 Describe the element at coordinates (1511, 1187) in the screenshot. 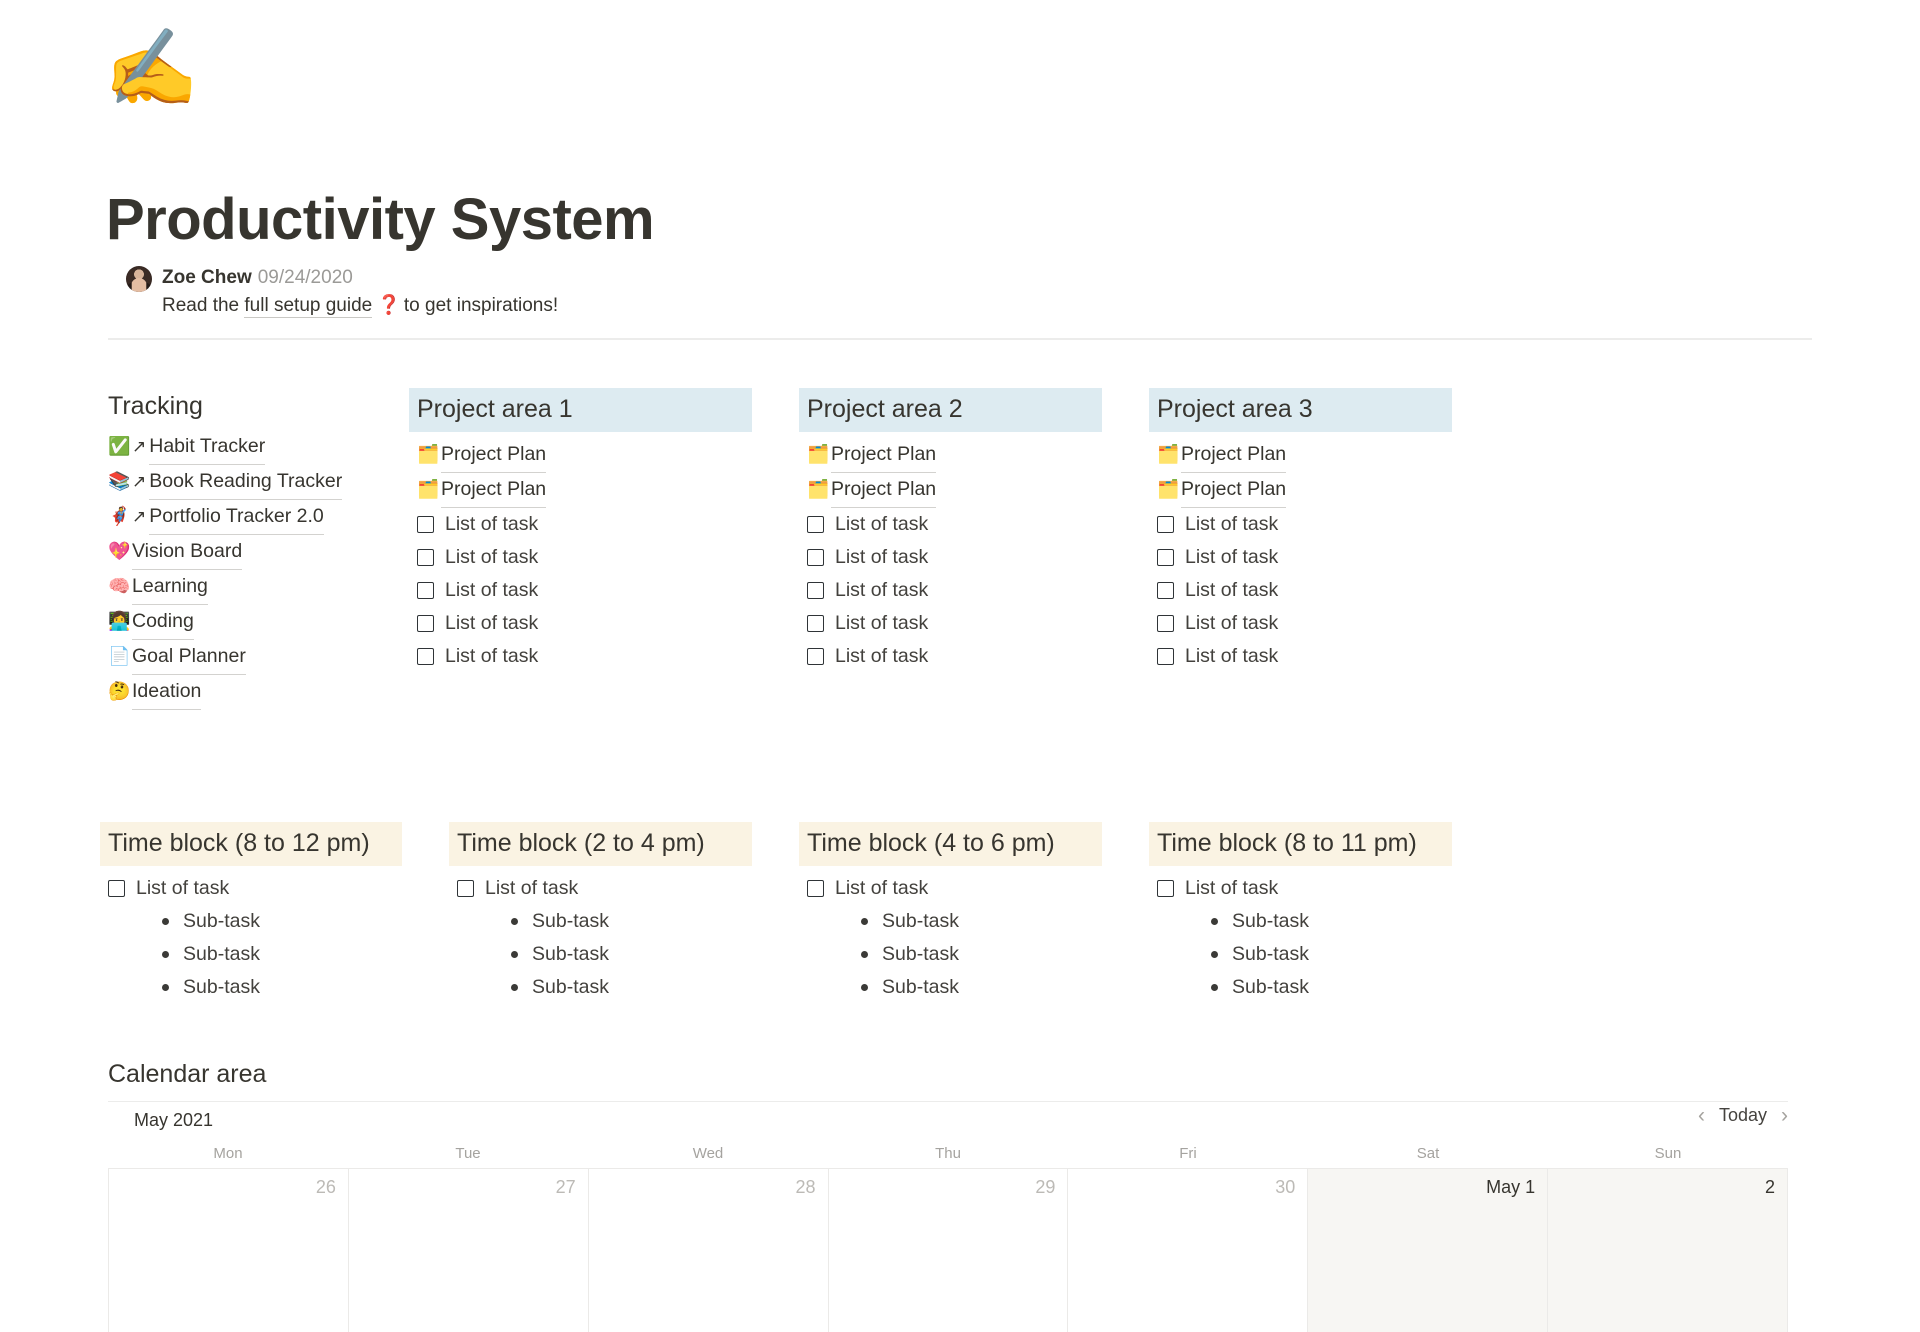

I see `calendar-day-number: May 1` at that location.